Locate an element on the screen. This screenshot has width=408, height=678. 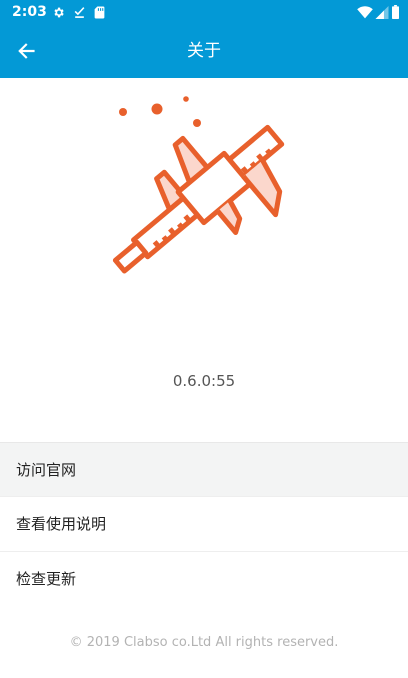
status-notification-icons is located at coordinates (78, 12).